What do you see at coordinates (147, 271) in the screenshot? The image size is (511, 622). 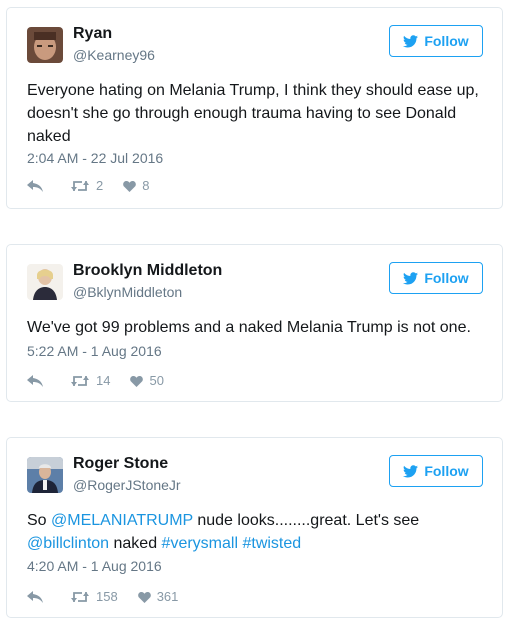 I see `user-name: Brooklyn Middleton` at bounding box center [147, 271].